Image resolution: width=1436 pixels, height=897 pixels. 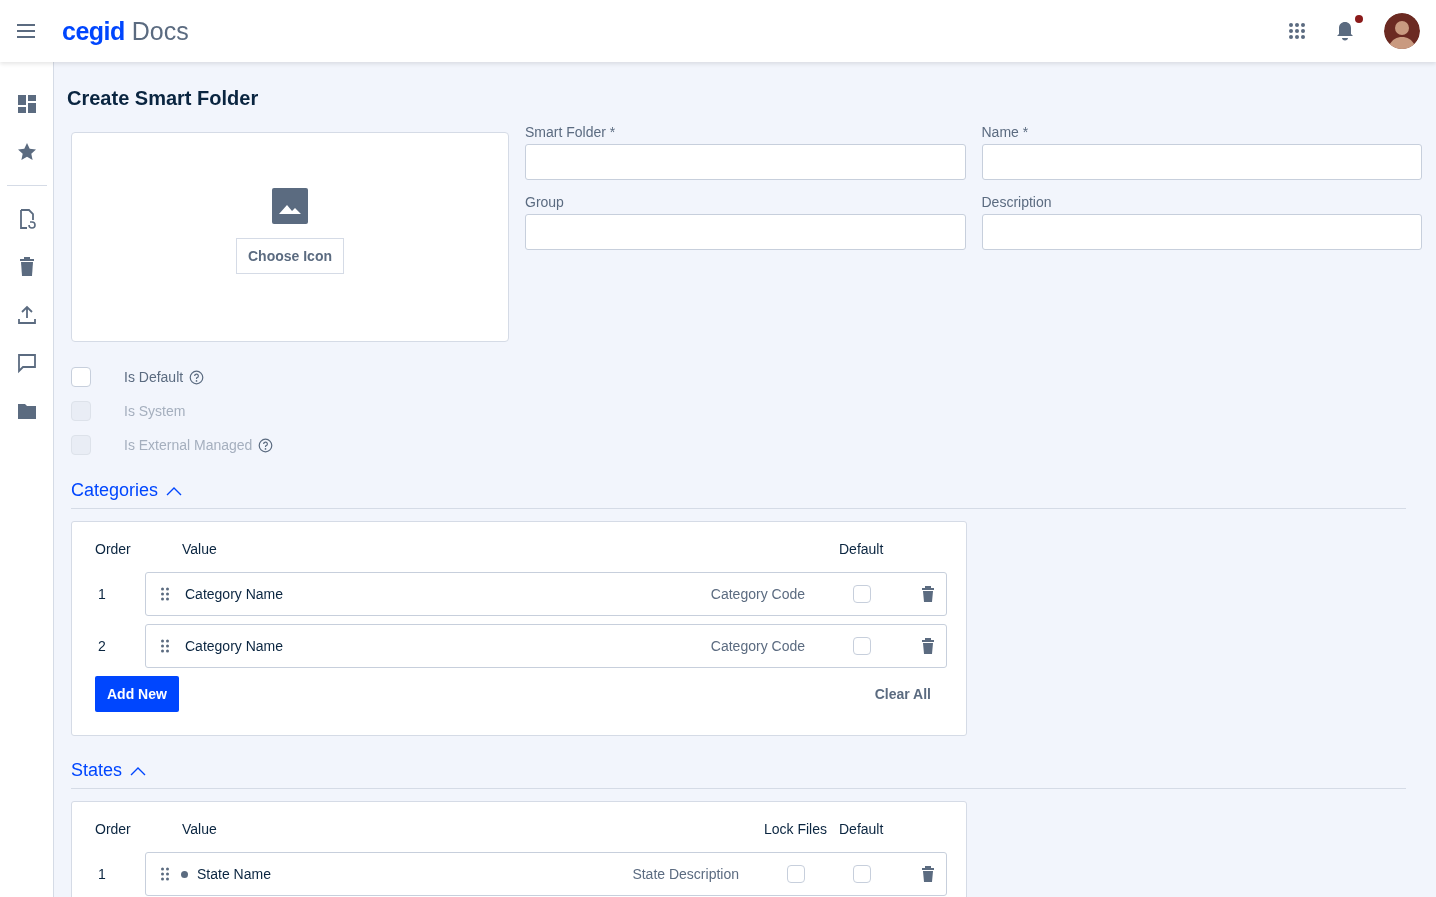 I want to click on brand-logo: cegid, so click(x=93, y=31).